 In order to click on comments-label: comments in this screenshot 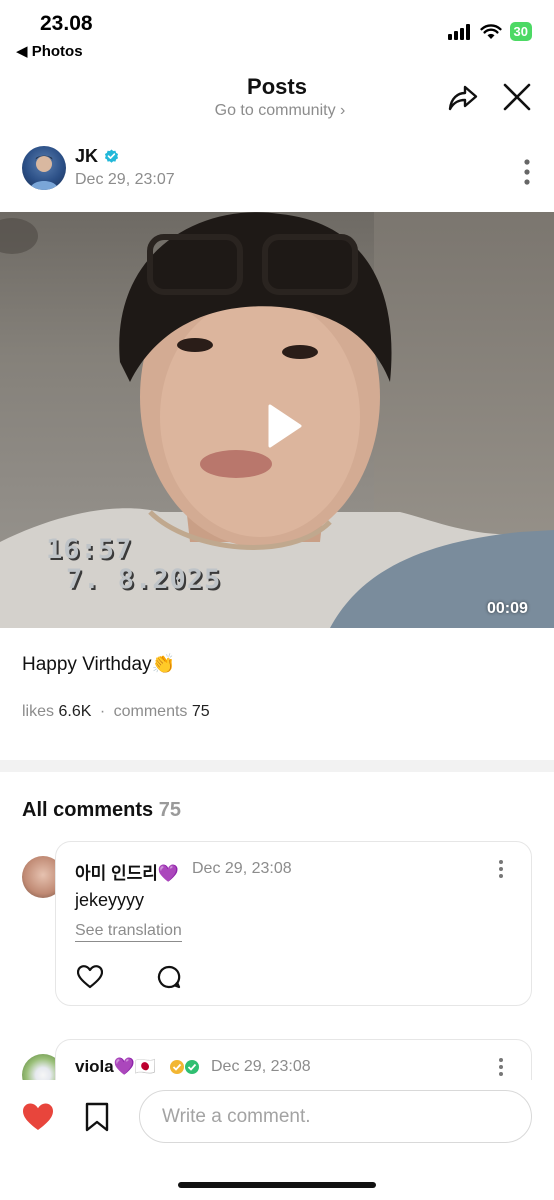, I will do `click(150, 711)`.